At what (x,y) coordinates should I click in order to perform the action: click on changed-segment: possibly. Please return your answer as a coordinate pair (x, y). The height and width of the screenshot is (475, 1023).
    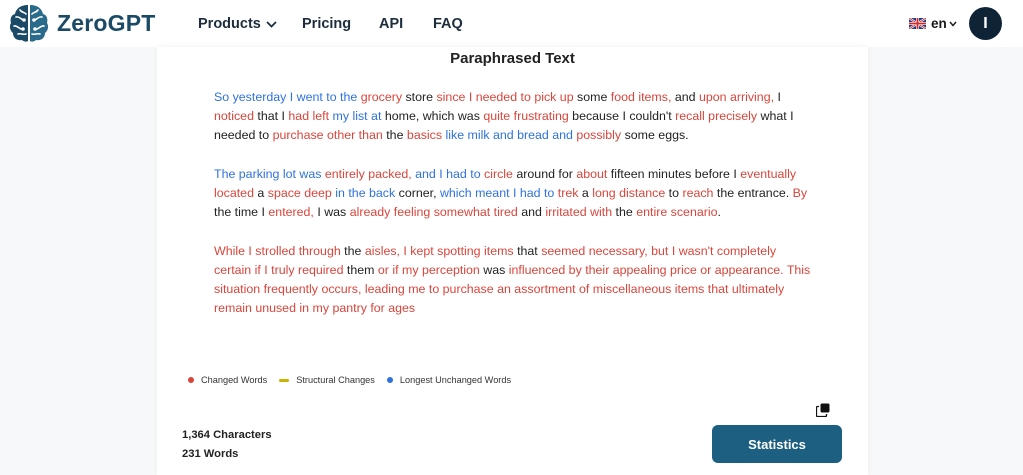
    Looking at the image, I should click on (599, 135).